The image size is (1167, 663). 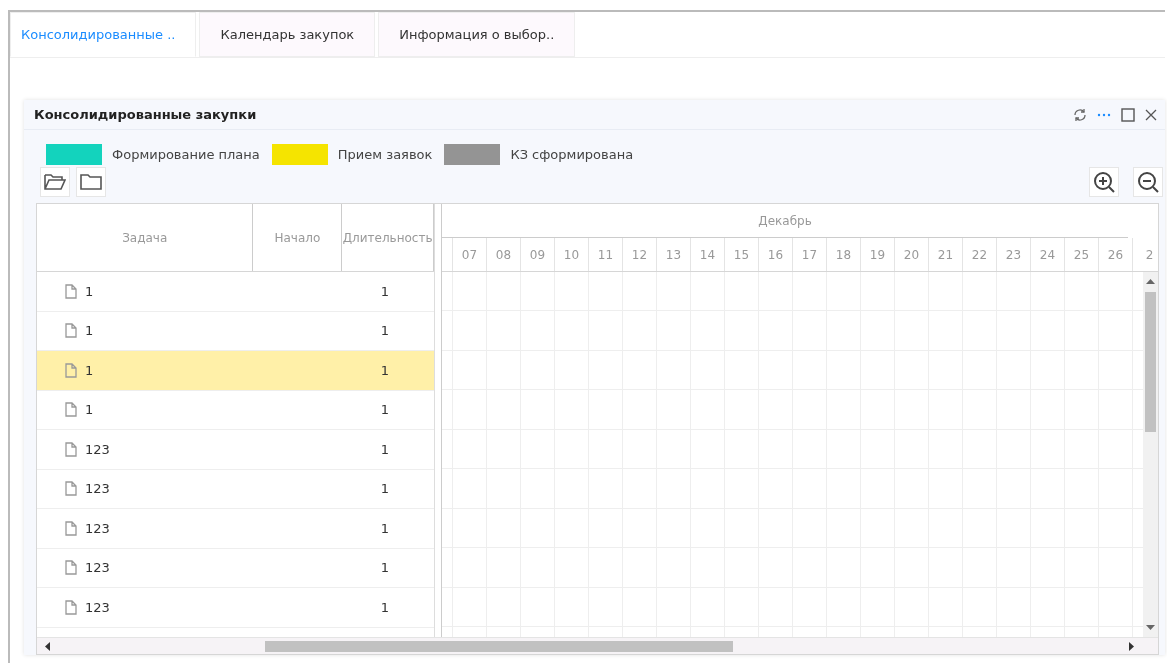 What do you see at coordinates (1014, 254) in the screenshot?
I see `day-header: 23` at bounding box center [1014, 254].